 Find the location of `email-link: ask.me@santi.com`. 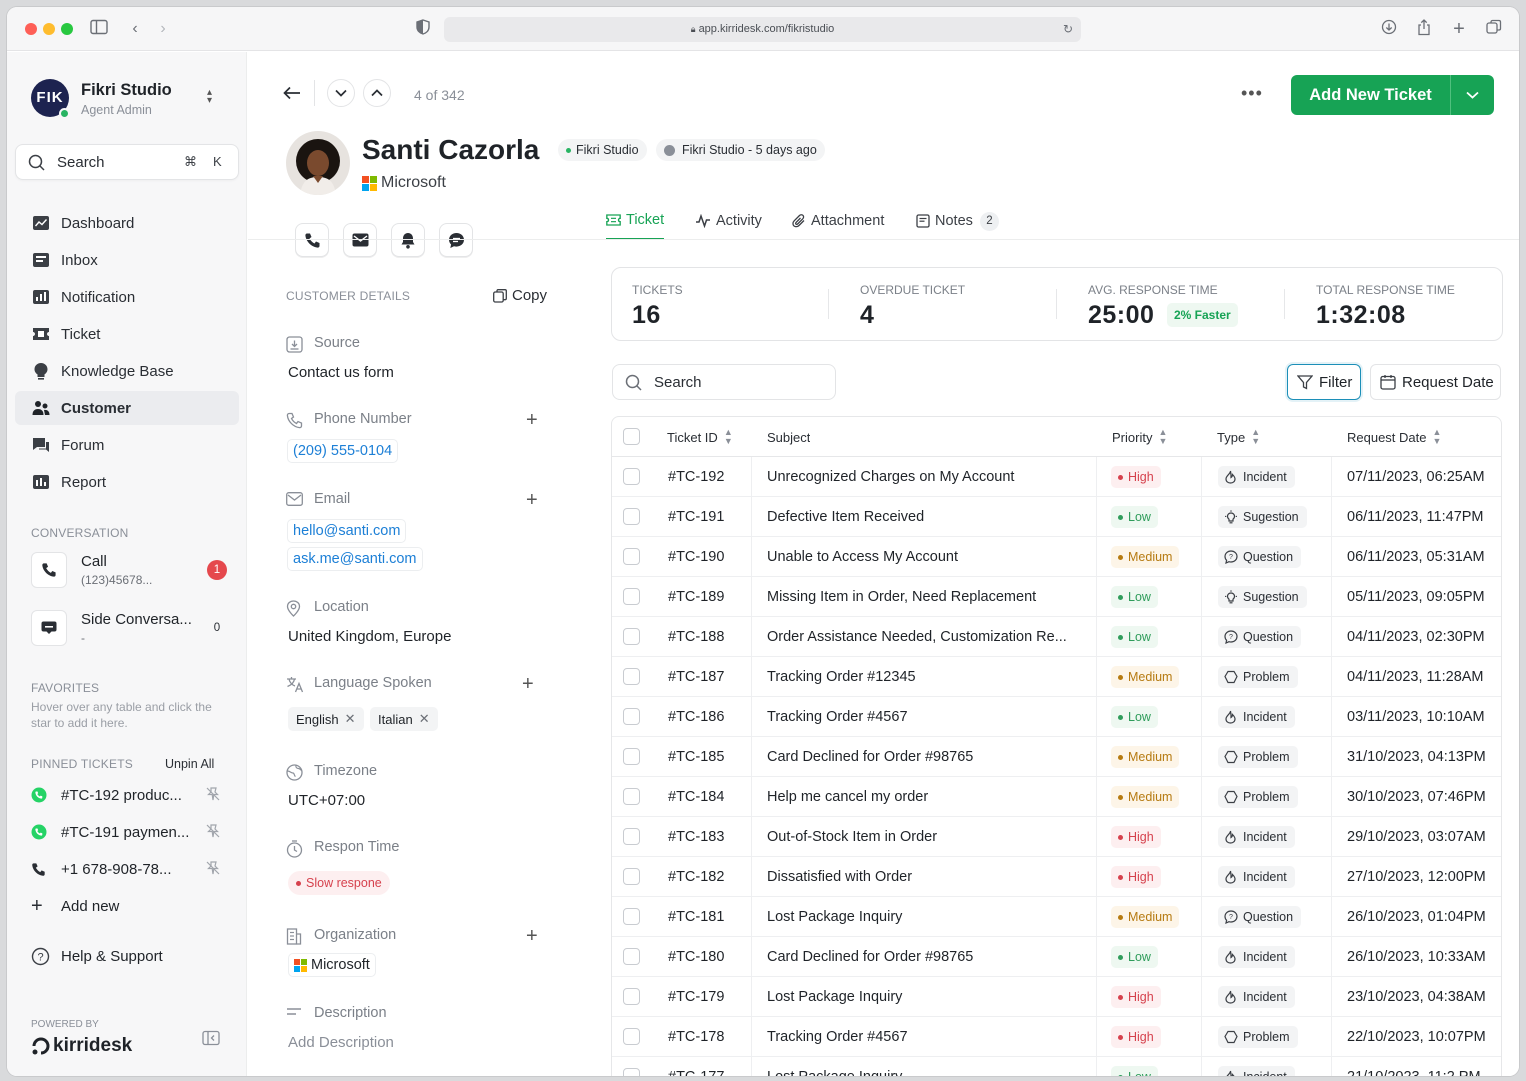

email-link: ask.me@santi.com is located at coordinates (355, 559).